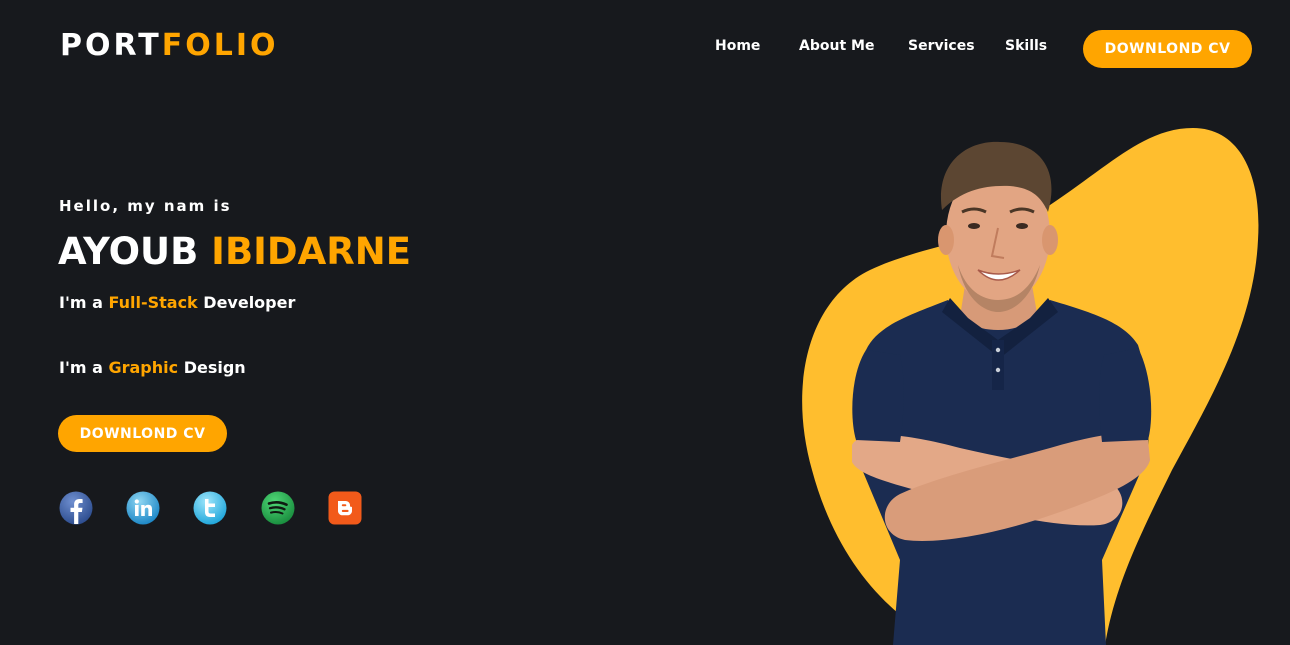  I want to click on linkedin-icon, so click(143, 508).